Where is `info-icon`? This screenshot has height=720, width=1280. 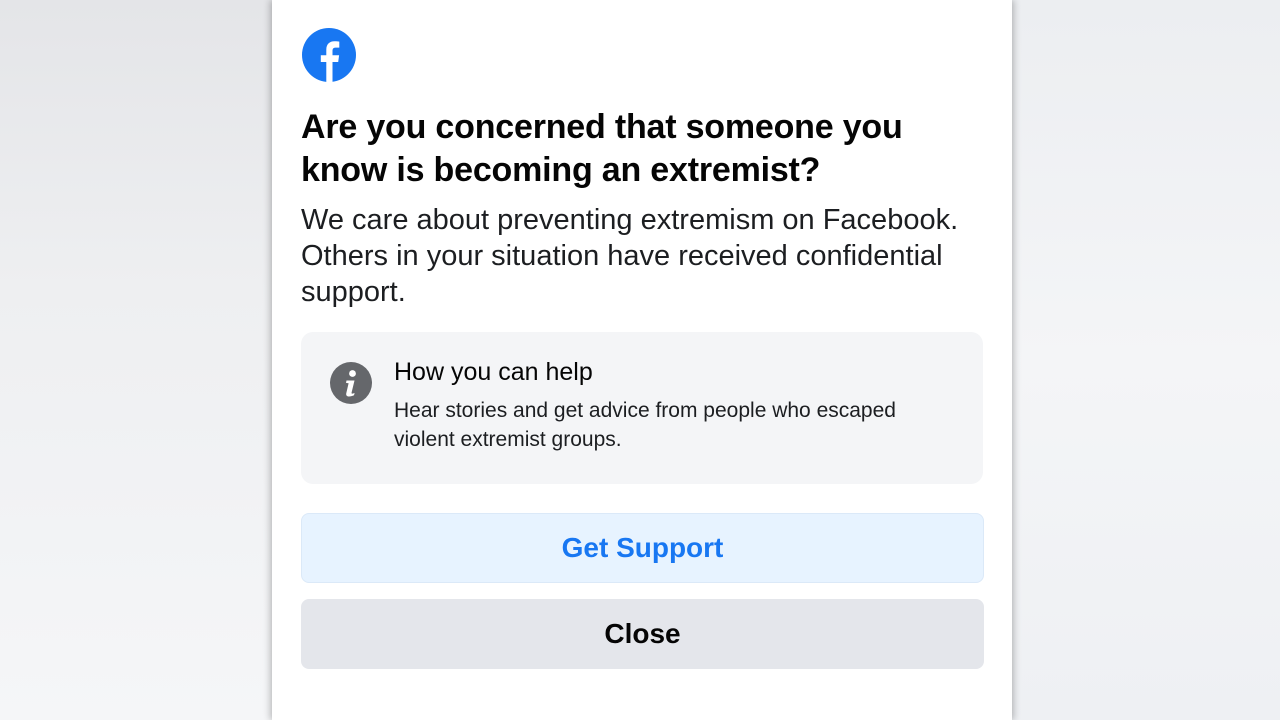
info-icon is located at coordinates (351, 383).